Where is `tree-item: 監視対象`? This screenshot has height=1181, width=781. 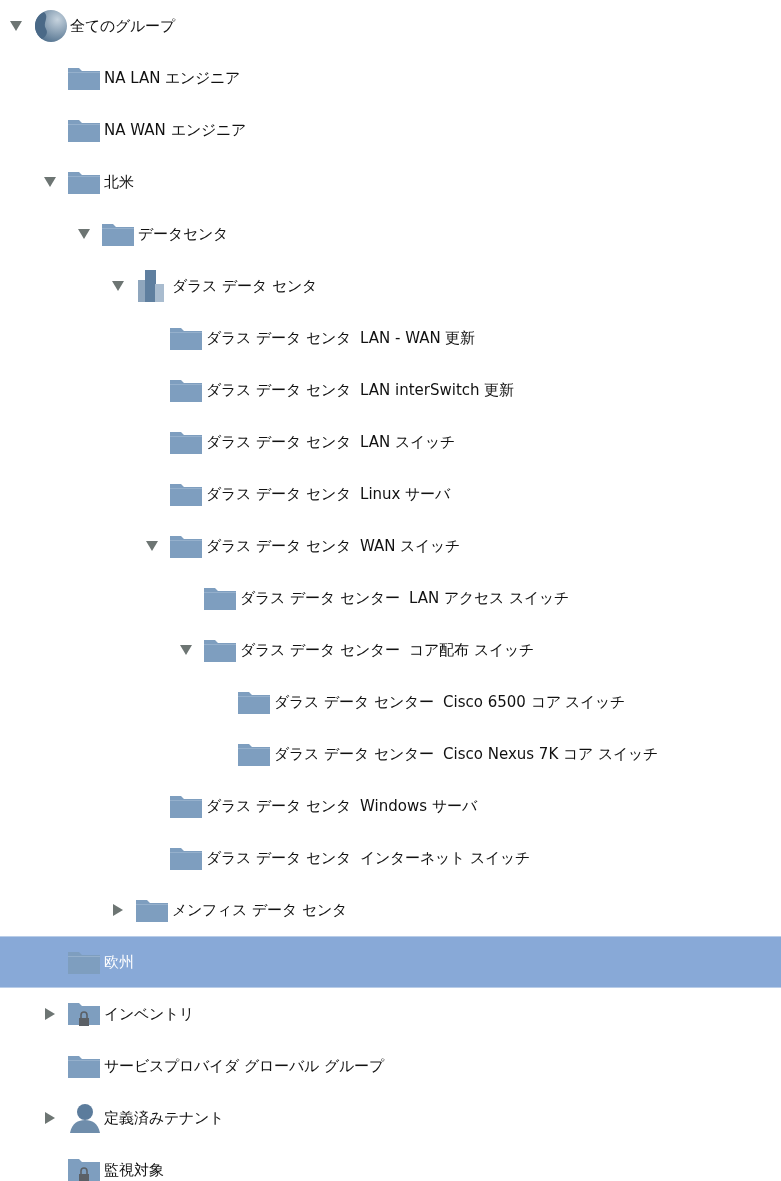
tree-item: 監視対象 is located at coordinates (390, 1162).